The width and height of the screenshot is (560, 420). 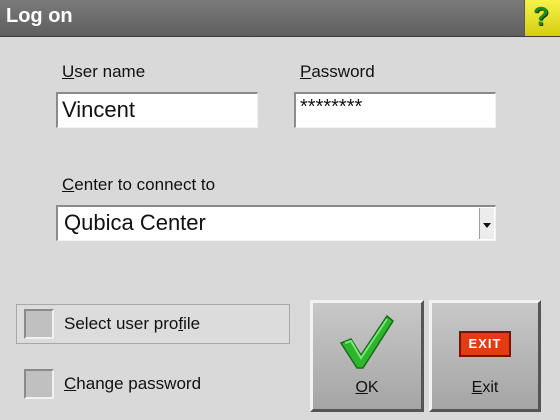 I want to click on dropdown-toggle, so click(x=486, y=223).